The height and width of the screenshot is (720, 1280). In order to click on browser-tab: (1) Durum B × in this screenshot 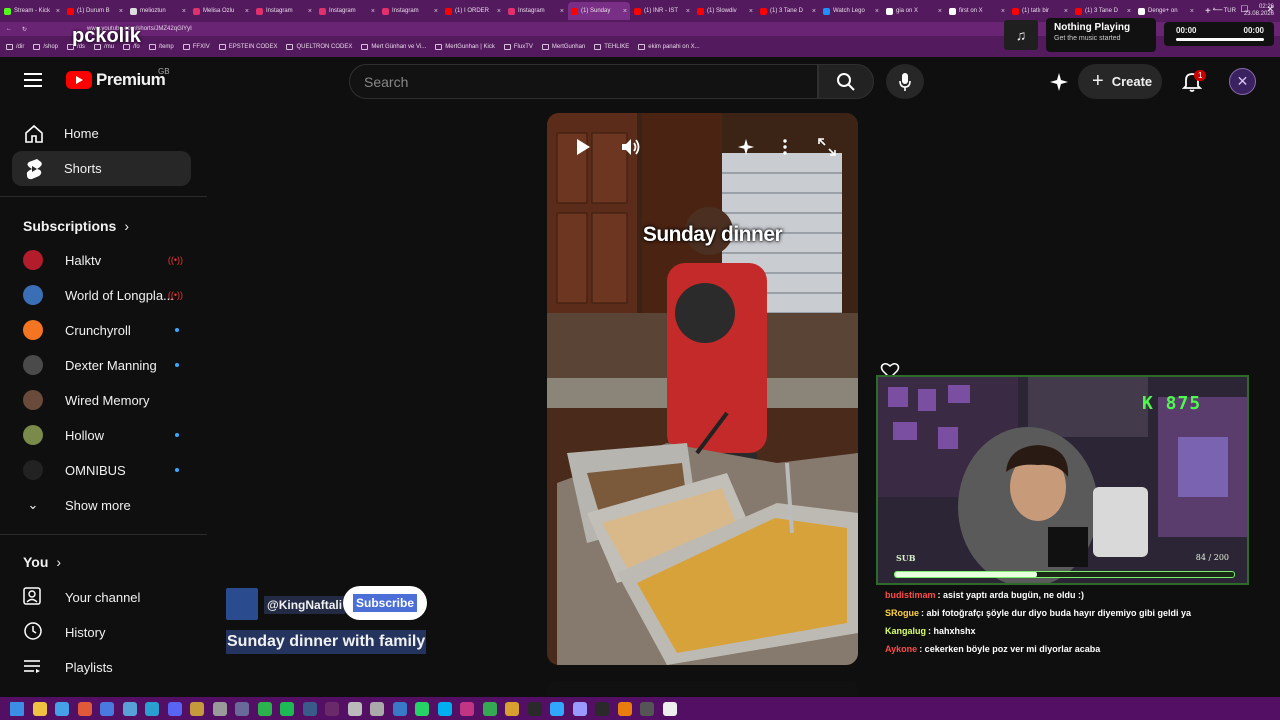, I will do `click(95, 11)`.